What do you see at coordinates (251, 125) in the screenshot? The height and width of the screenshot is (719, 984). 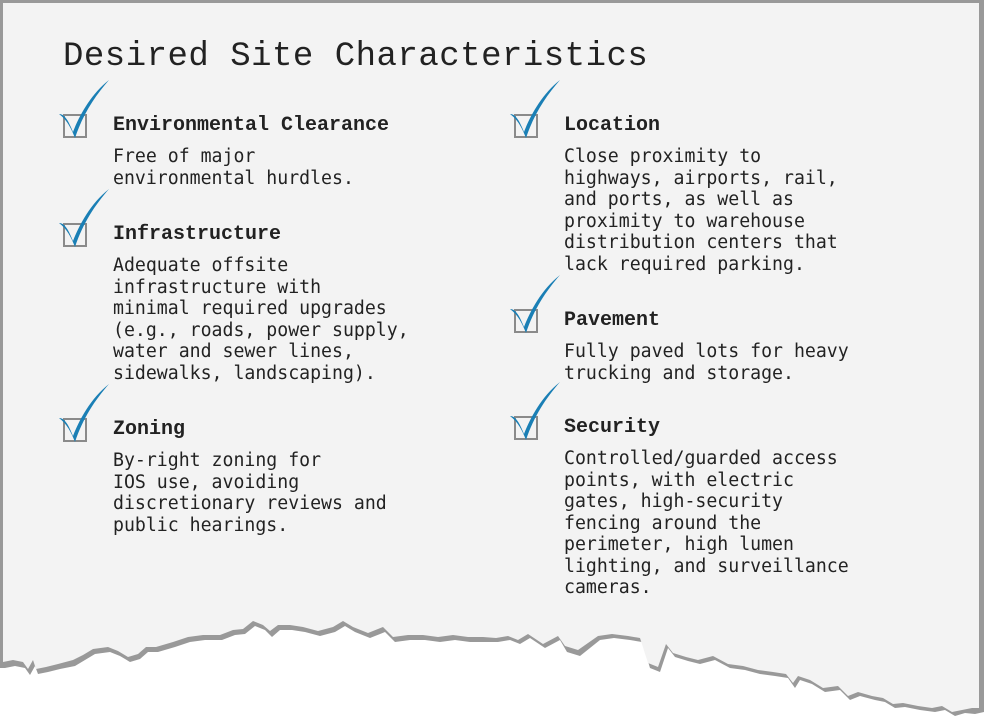 I see `criterion-heading: Environmental Clearance` at bounding box center [251, 125].